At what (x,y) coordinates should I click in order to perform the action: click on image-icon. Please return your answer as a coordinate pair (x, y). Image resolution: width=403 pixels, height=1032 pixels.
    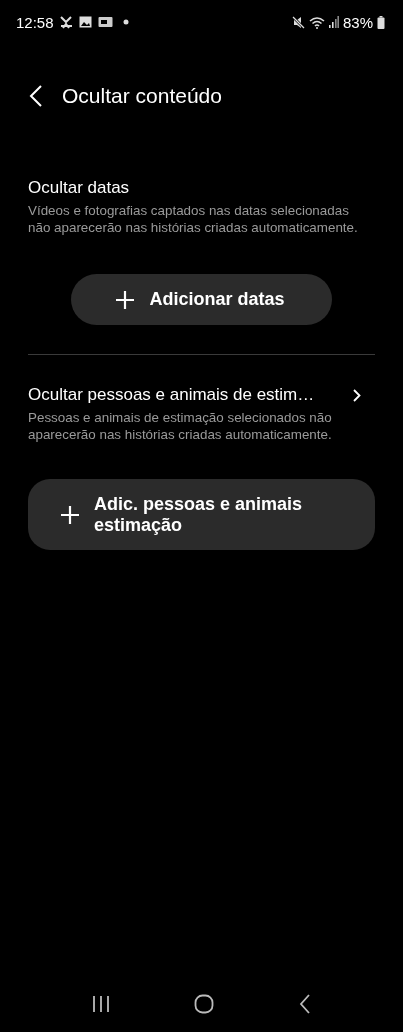
    Looking at the image, I should click on (85, 22).